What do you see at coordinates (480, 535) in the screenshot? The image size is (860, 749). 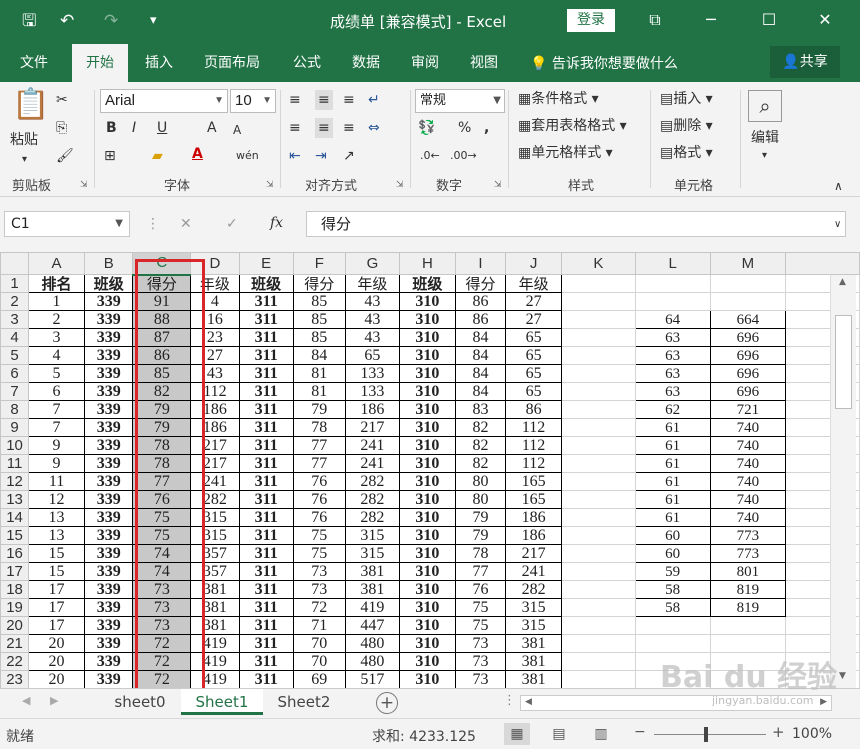 I see `cell: 79` at bounding box center [480, 535].